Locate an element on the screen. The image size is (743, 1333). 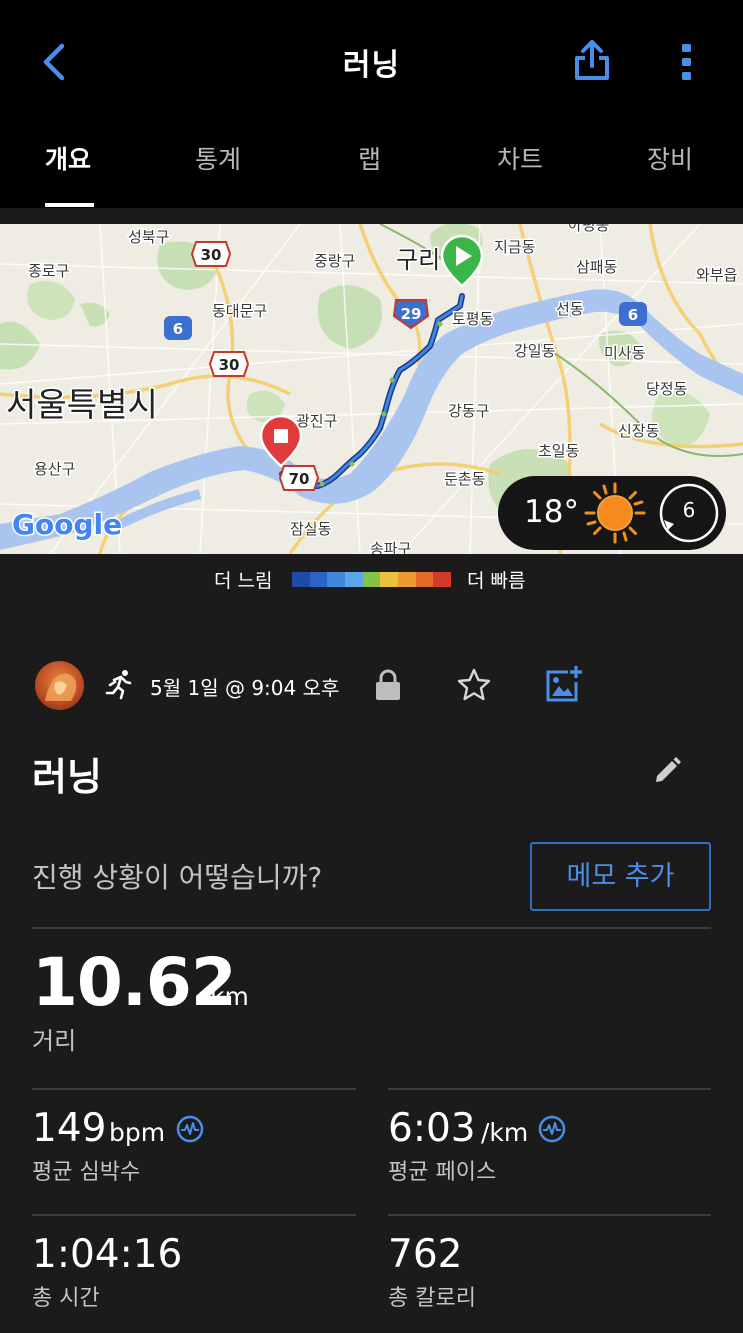
wind-indicator: 6 is located at coordinates (689, 513).